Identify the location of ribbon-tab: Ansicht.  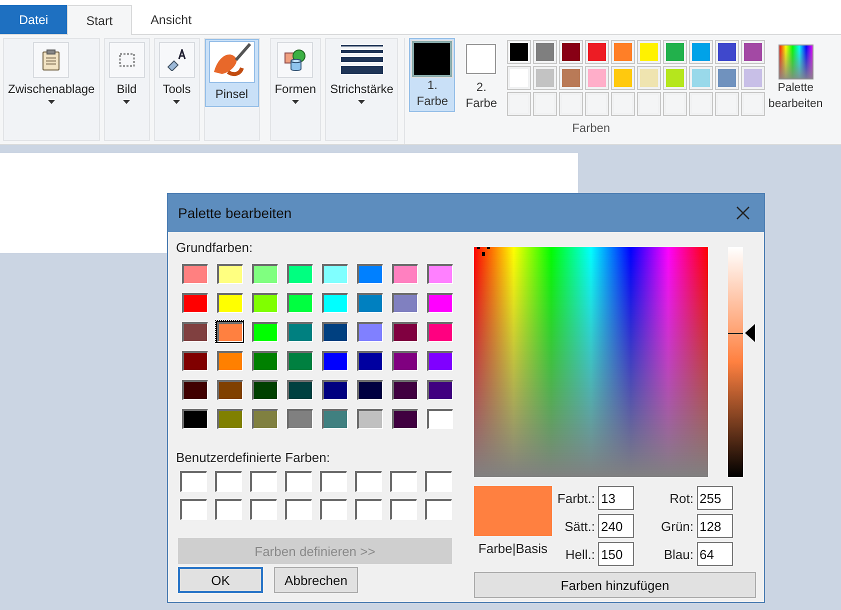
(171, 19).